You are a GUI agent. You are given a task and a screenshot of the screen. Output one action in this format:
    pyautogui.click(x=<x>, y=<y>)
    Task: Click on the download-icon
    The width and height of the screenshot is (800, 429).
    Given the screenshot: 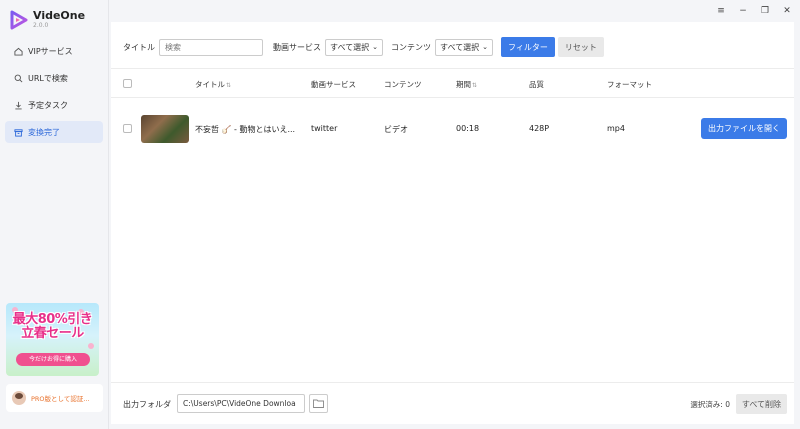 What is the action you would take?
    pyautogui.click(x=18, y=105)
    